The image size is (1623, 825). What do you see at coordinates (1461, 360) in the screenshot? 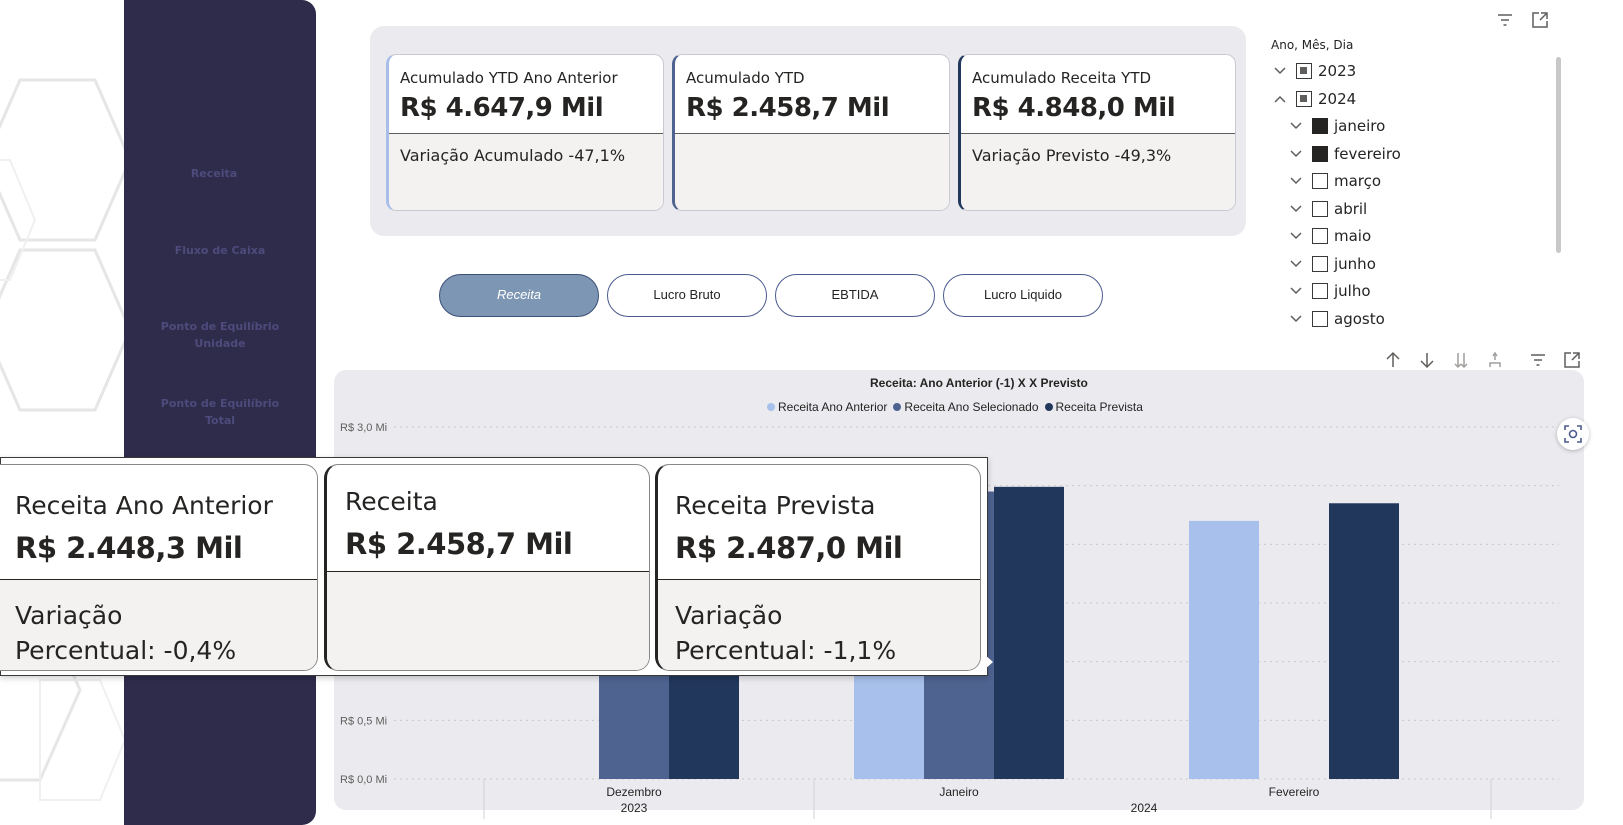
I see `double-arrow-down-icon` at bounding box center [1461, 360].